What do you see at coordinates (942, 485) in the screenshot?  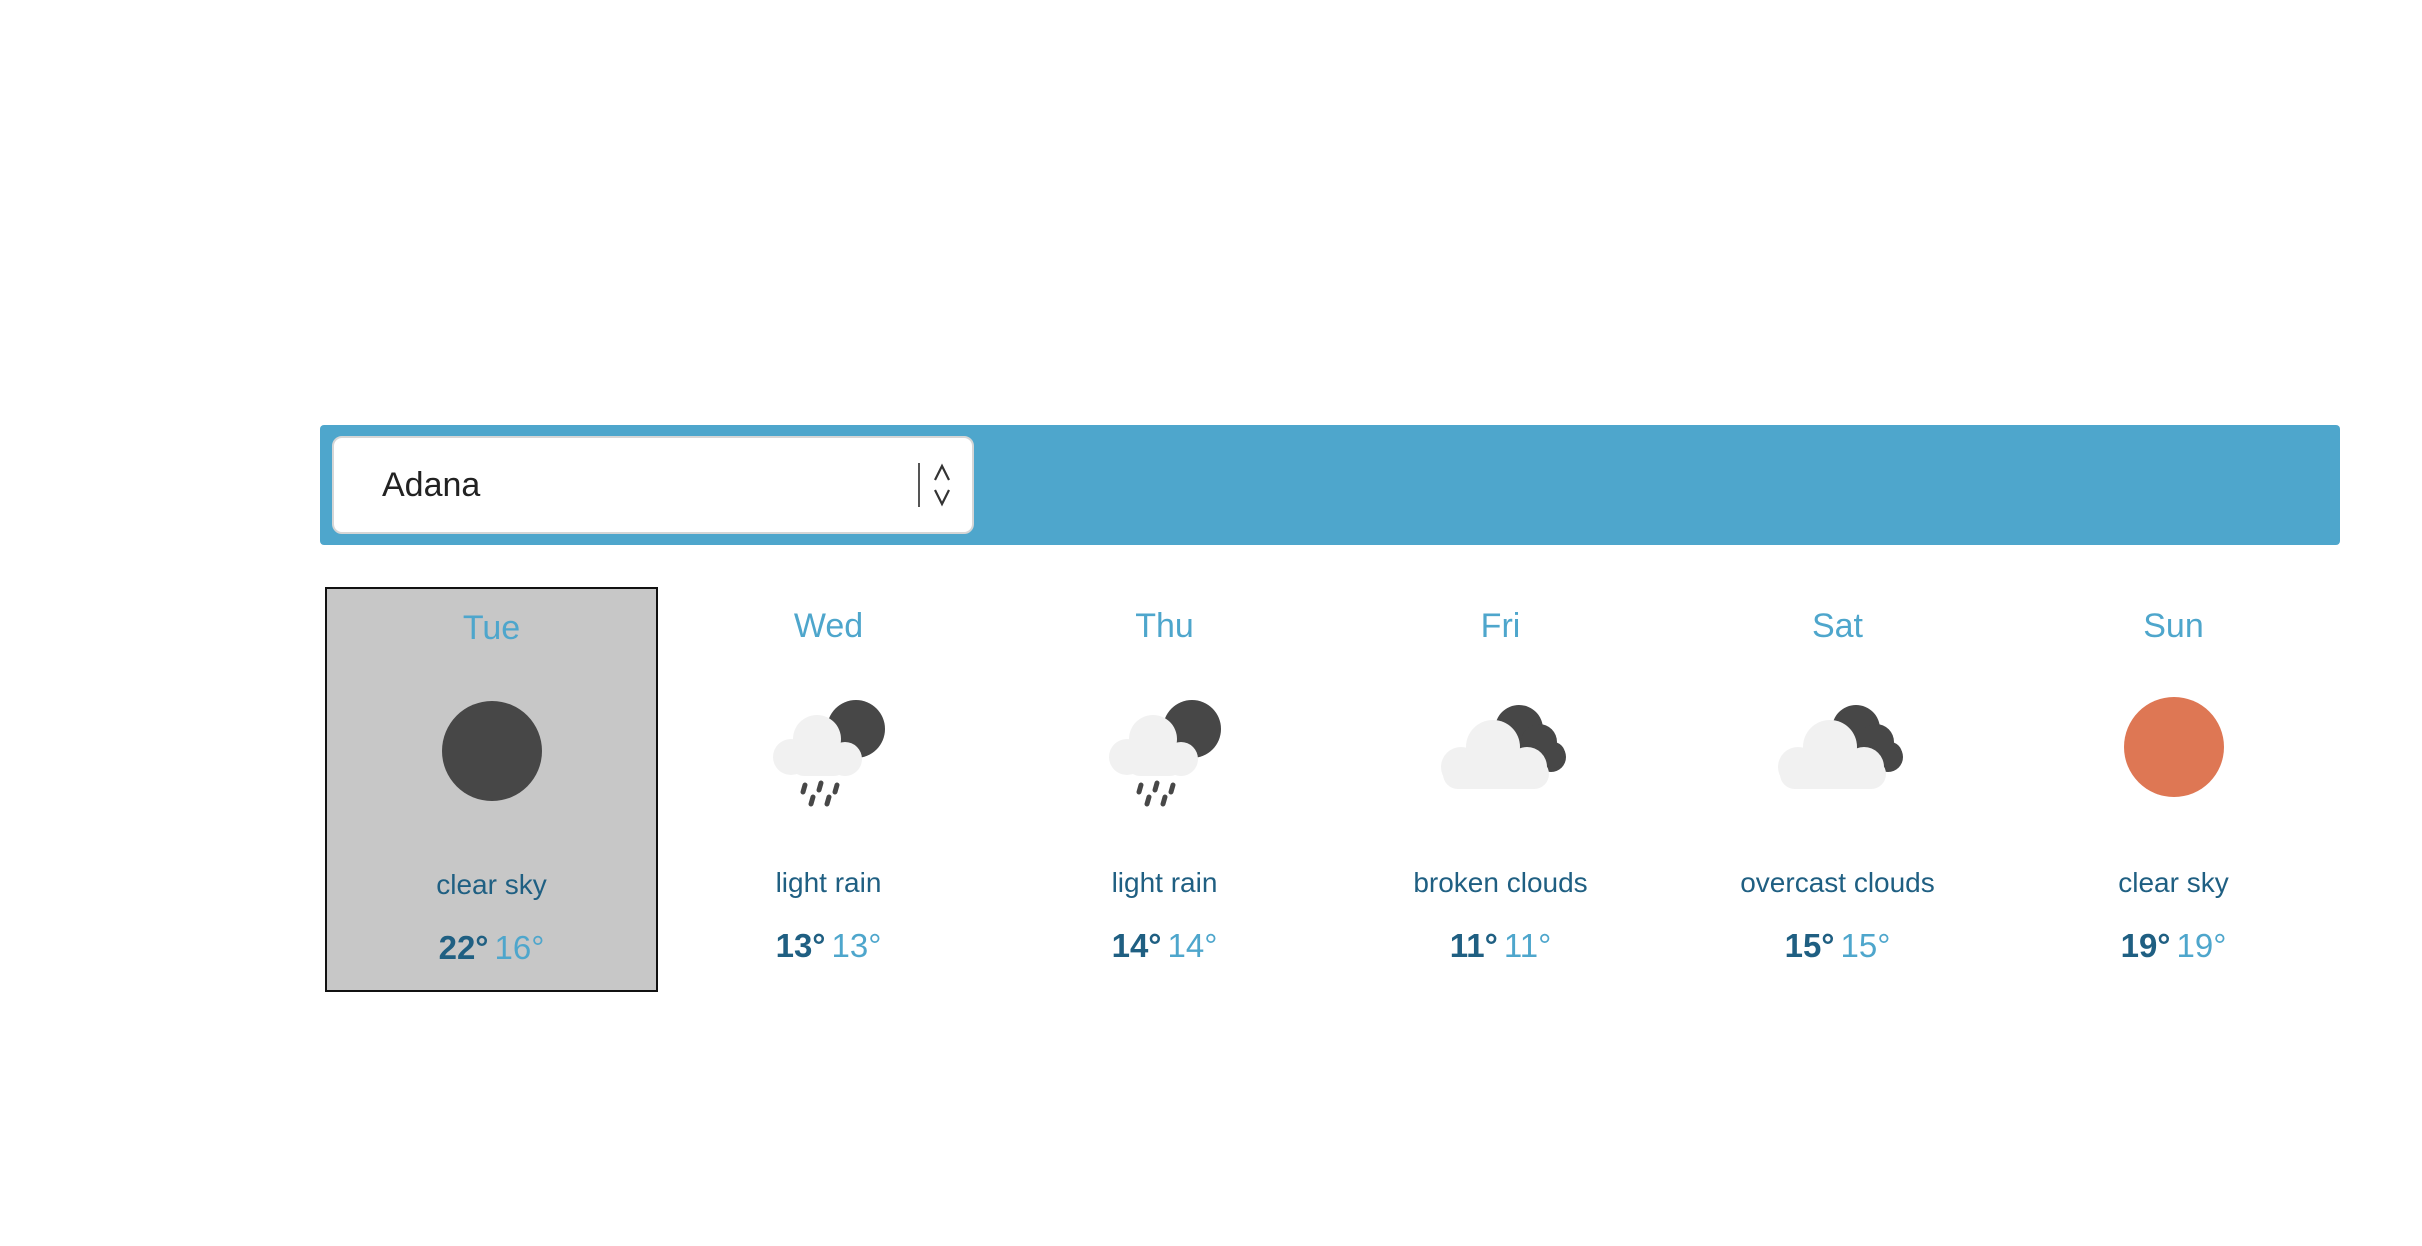 I see `up-down-chevron-icon` at bounding box center [942, 485].